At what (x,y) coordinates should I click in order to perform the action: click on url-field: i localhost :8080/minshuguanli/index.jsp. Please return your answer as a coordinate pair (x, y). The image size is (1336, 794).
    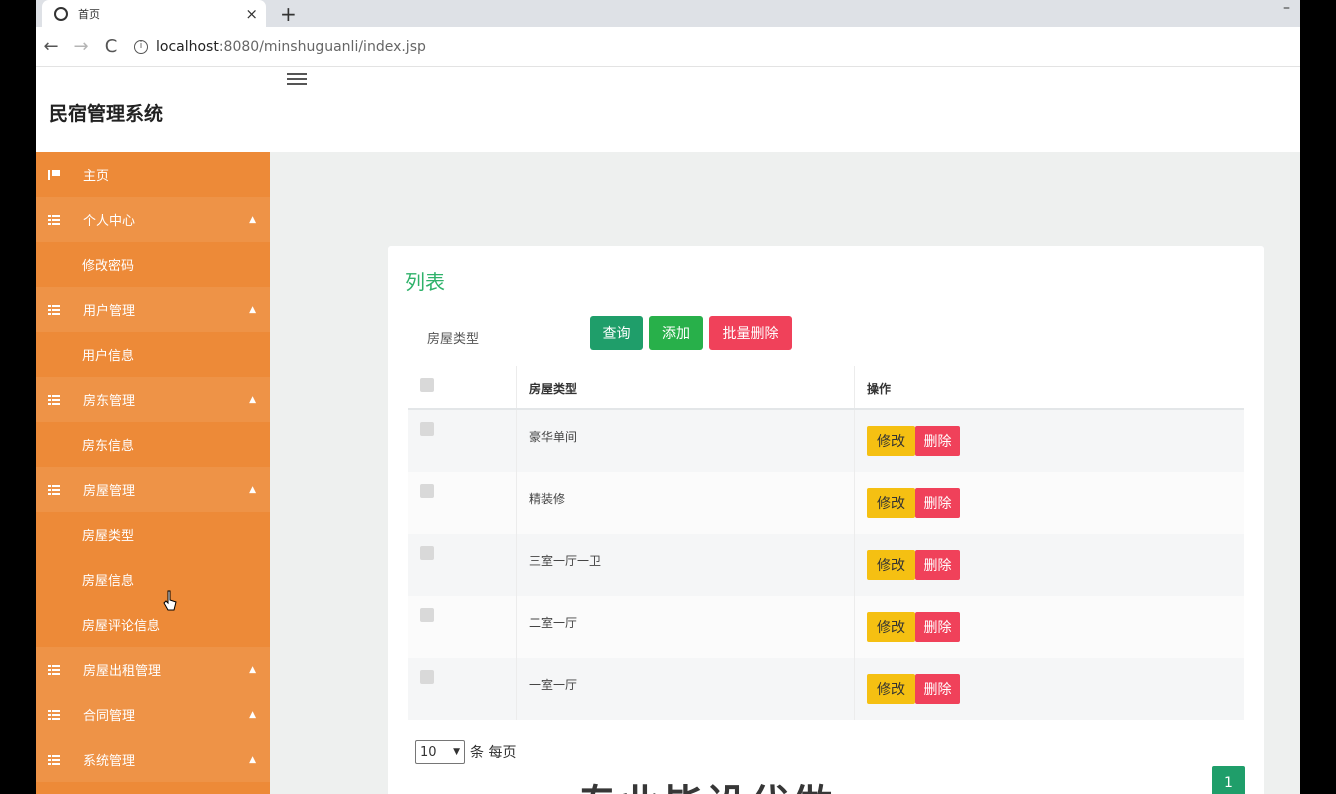
    Looking at the image, I should click on (280, 47).